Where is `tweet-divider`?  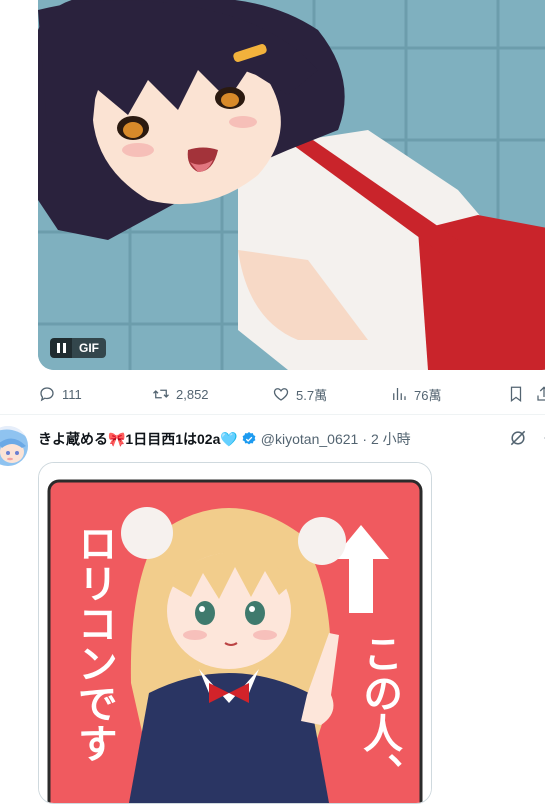
tweet-divider is located at coordinates (272, 414).